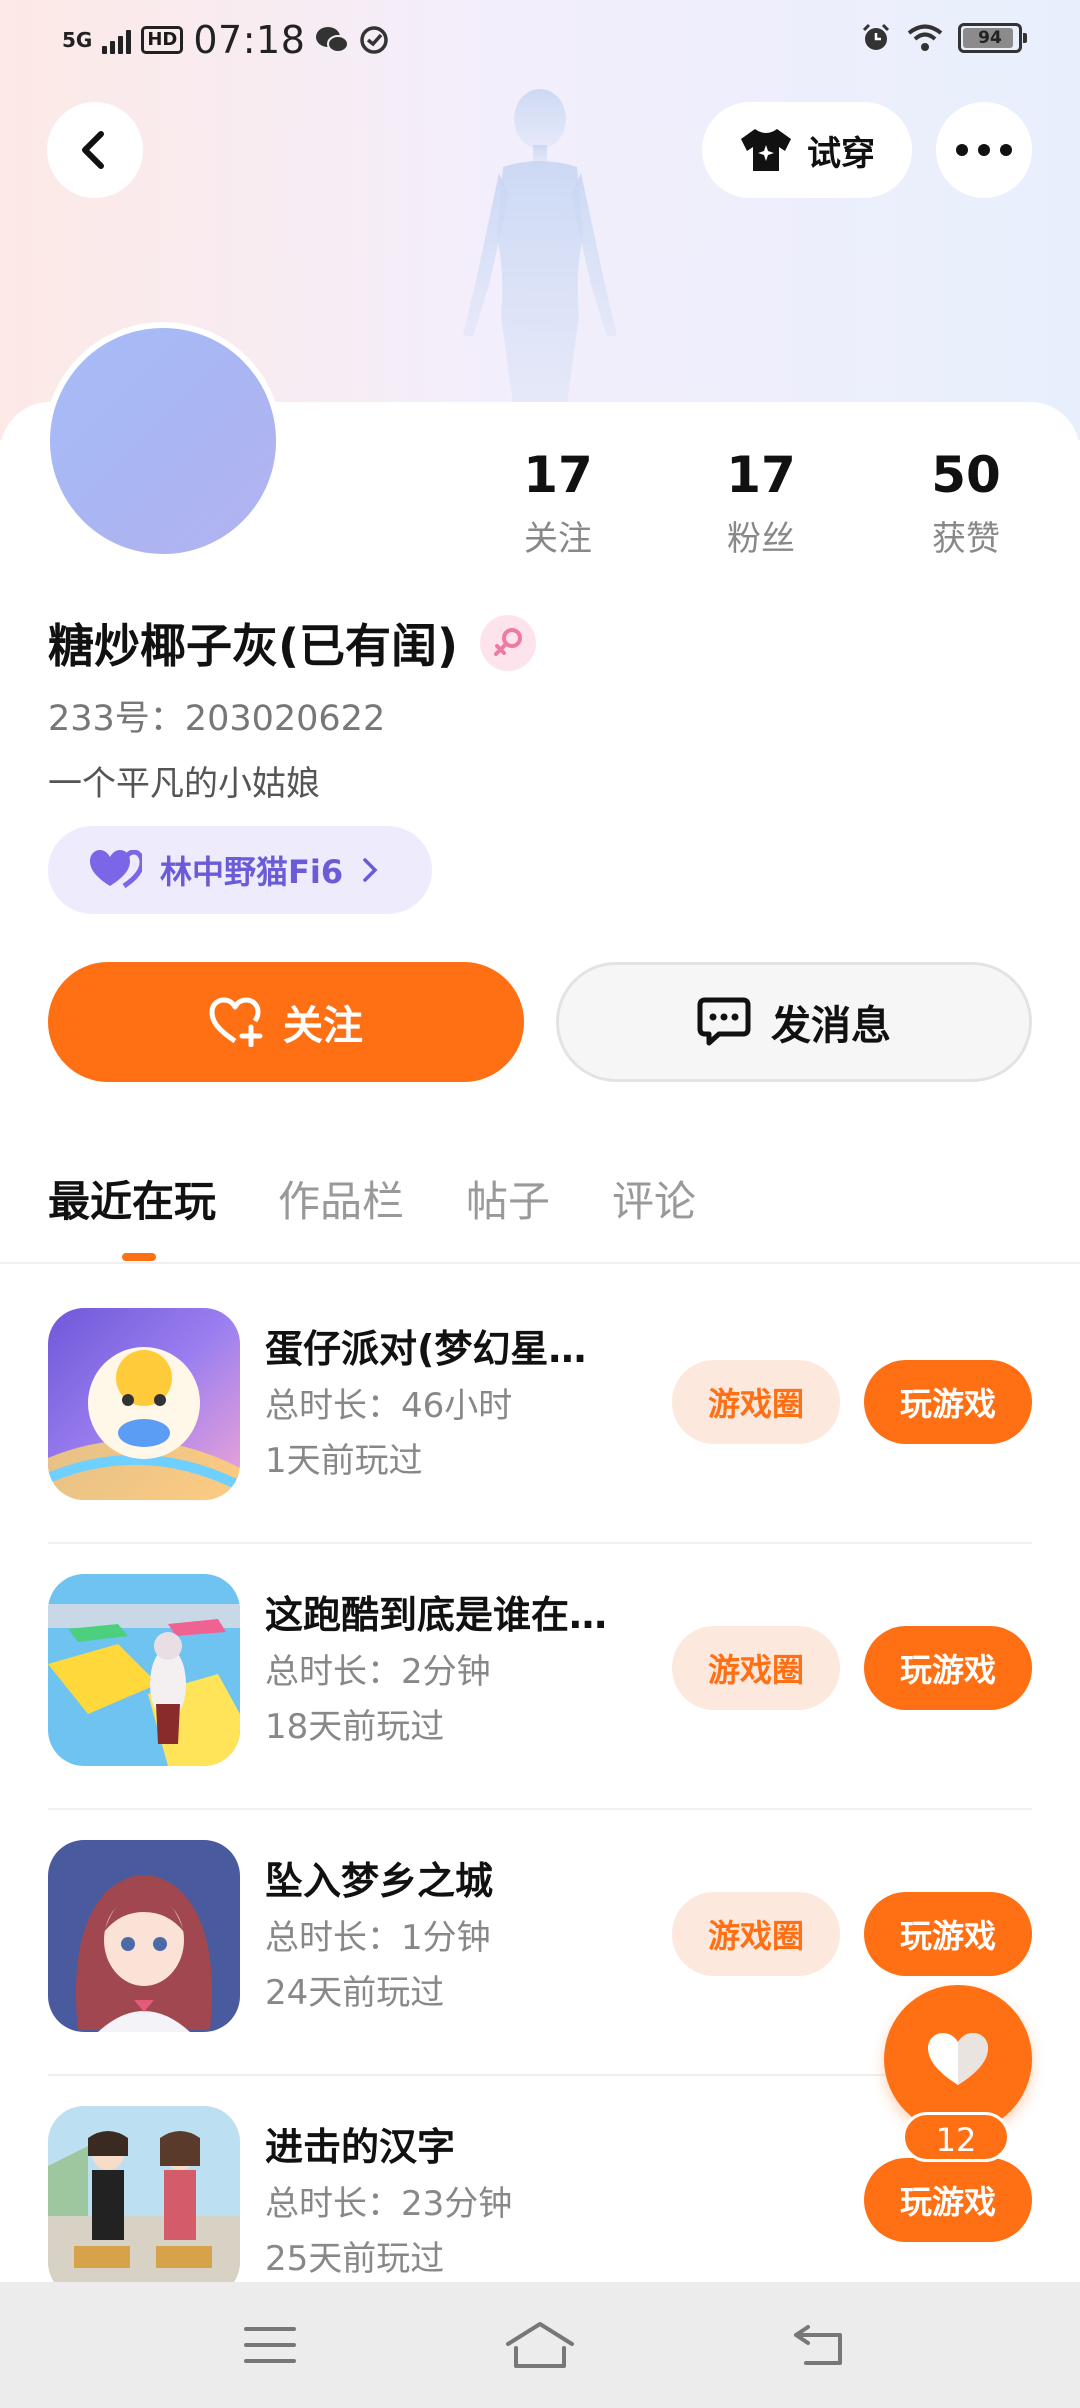 The image size is (1080, 2408). I want to click on active-tab-indicator, so click(139, 1257).